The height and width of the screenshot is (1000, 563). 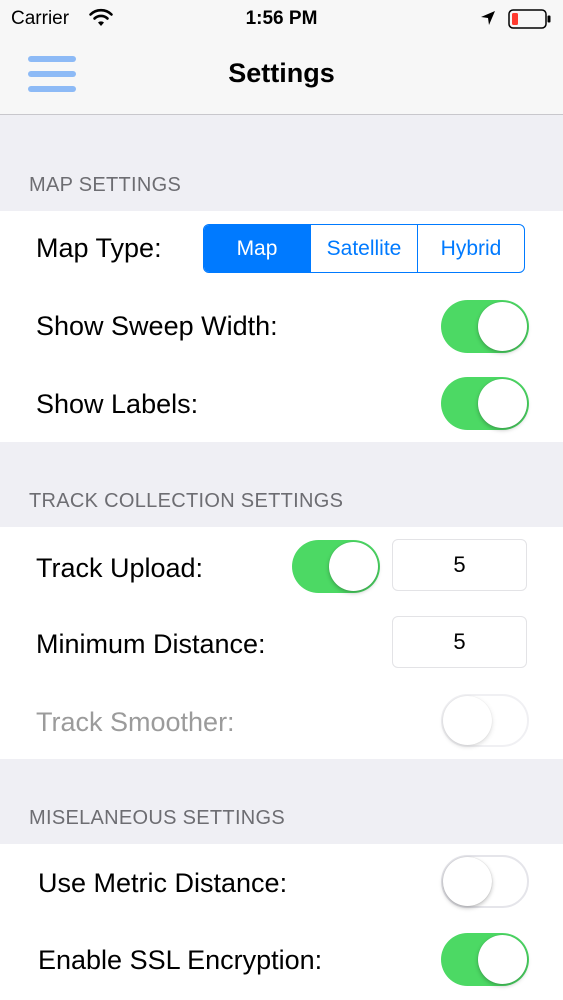 I want to click on page-title: Settings, so click(x=281, y=73).